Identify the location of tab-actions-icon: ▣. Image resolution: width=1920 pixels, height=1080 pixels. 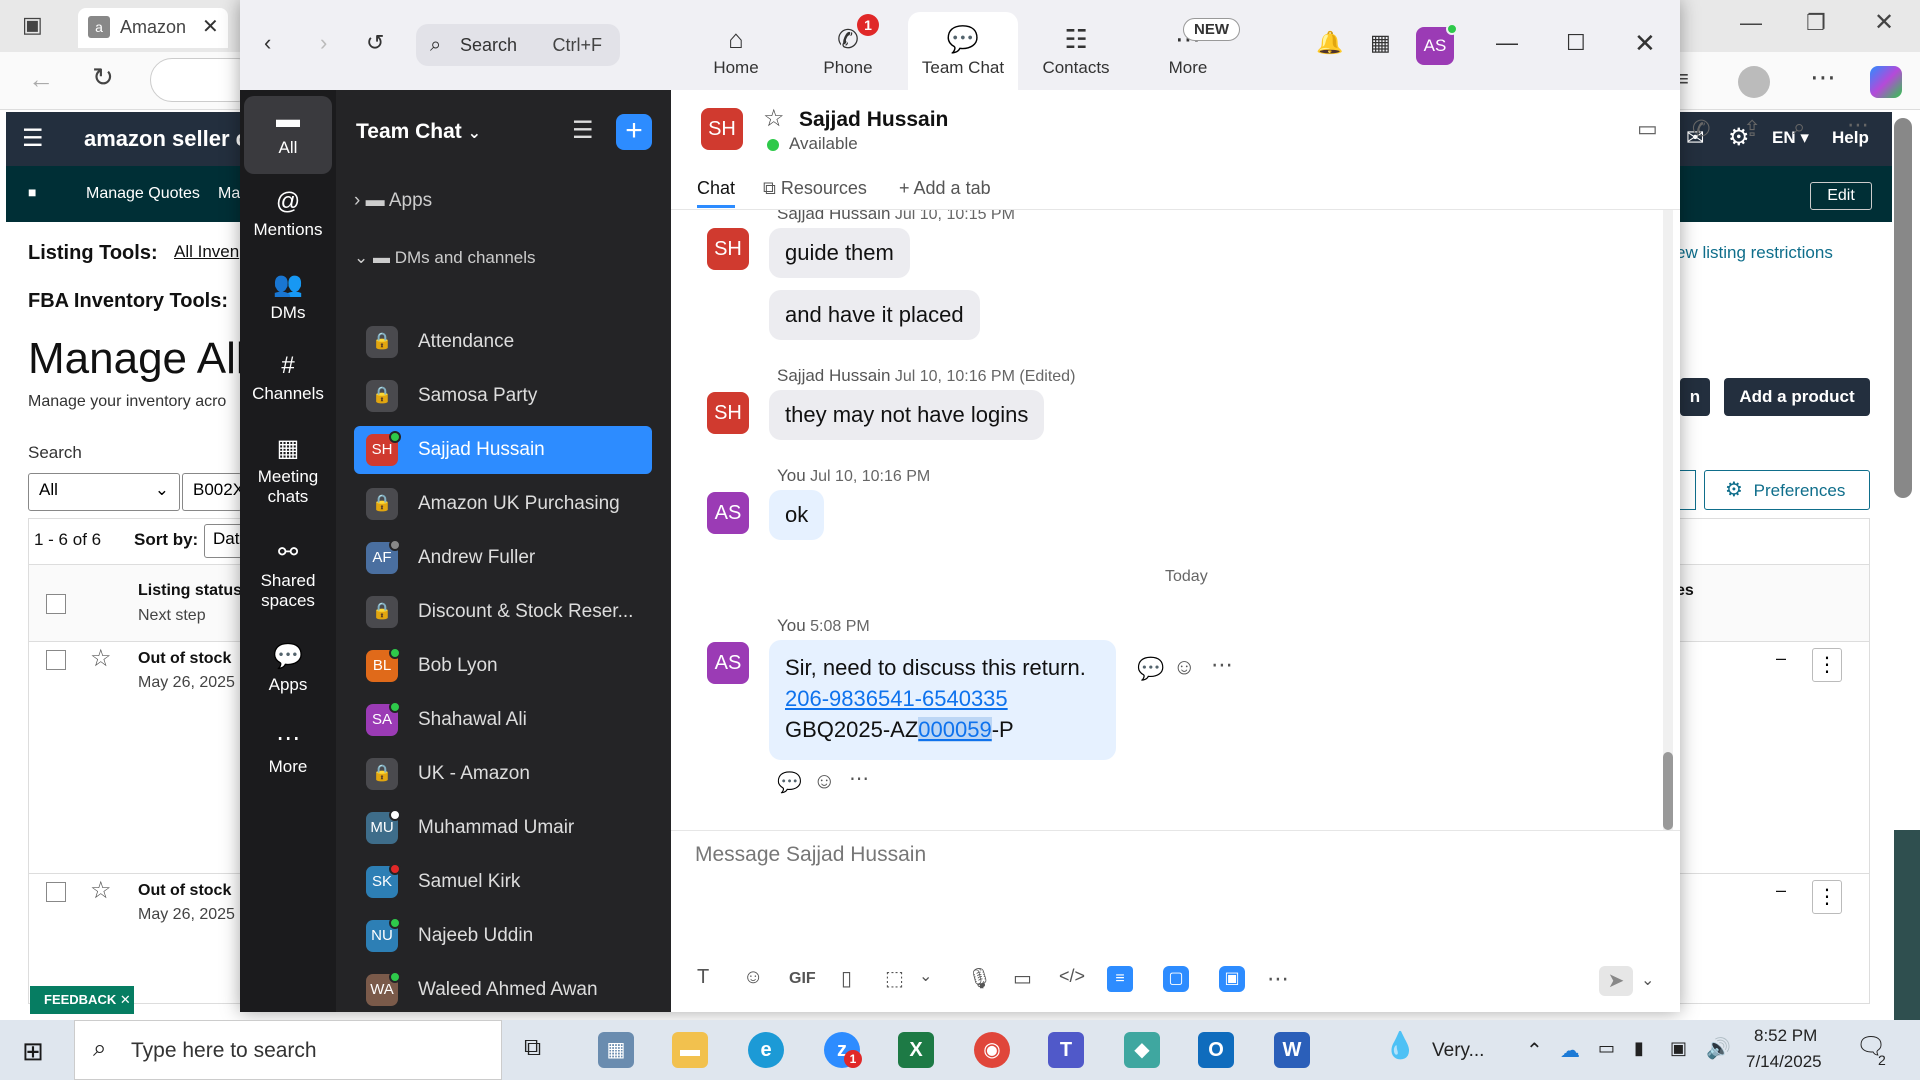
(32, 25).